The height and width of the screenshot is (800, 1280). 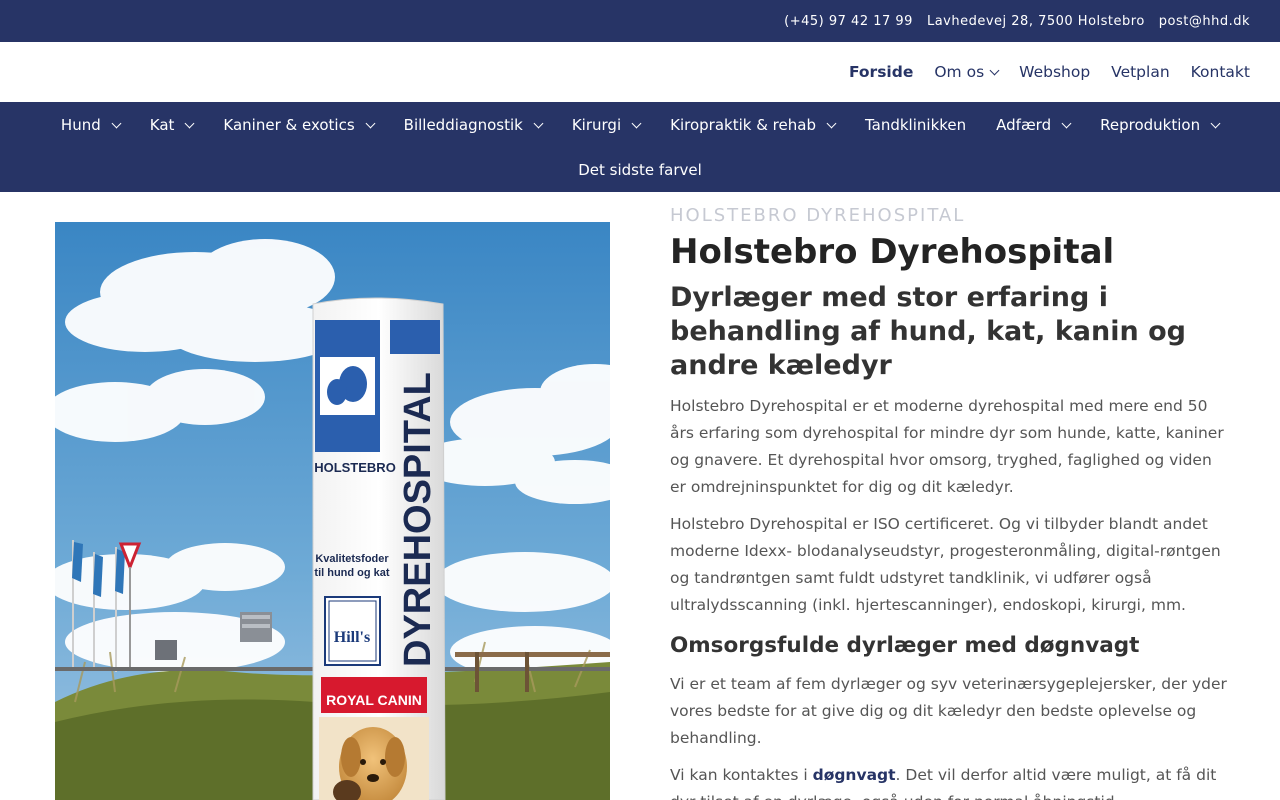 I want to click on menu-tandklinikken: Tandklinikken, so click(x=915, y=125).